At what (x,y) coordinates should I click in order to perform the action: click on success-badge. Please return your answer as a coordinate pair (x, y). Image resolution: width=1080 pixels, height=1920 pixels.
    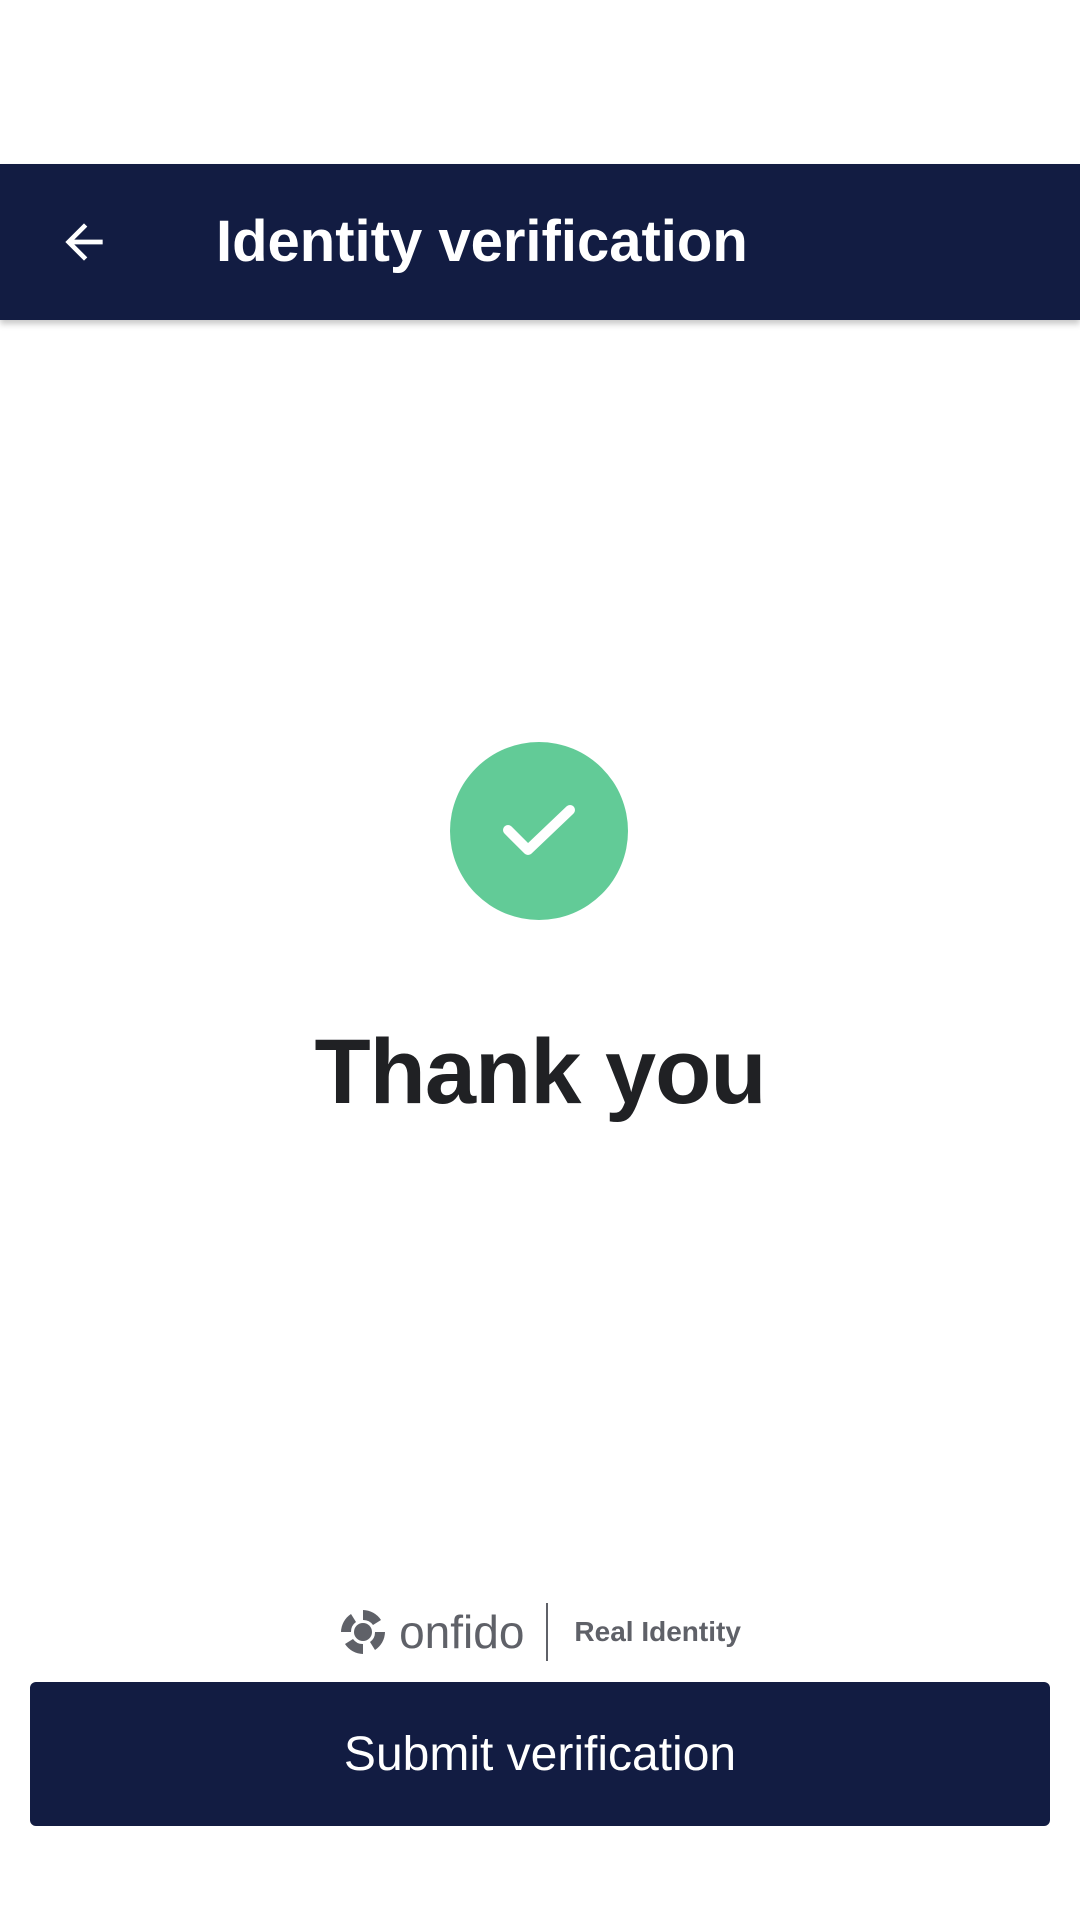
    Looking at the image, I should click on (539, 831).